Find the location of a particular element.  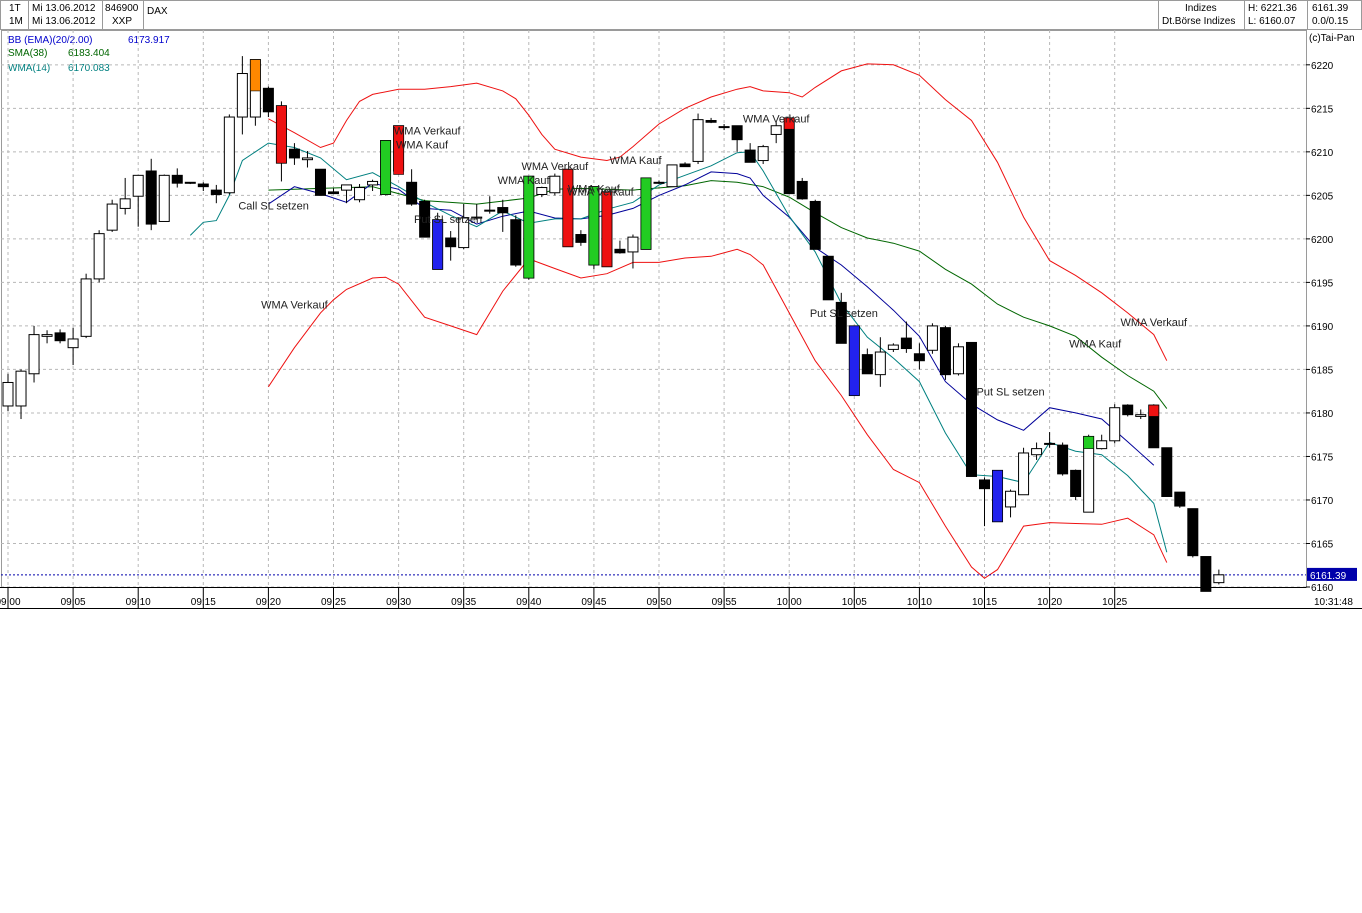

y-tick-label: 6160 is located at coordinates (1322, 588).